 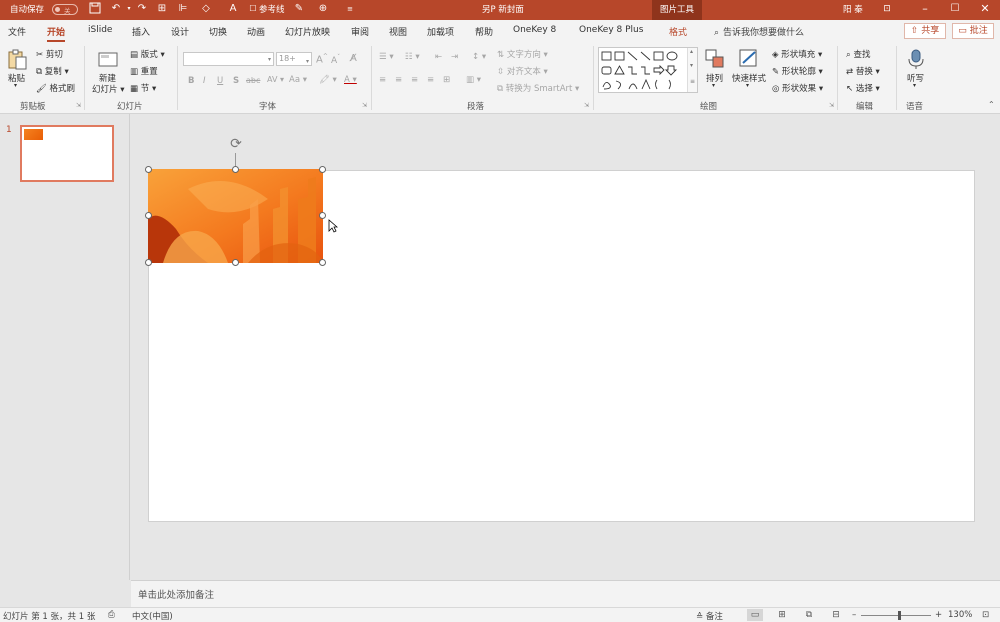 I want to click on autosave-toggle: 关, so click(x=65, y=9).